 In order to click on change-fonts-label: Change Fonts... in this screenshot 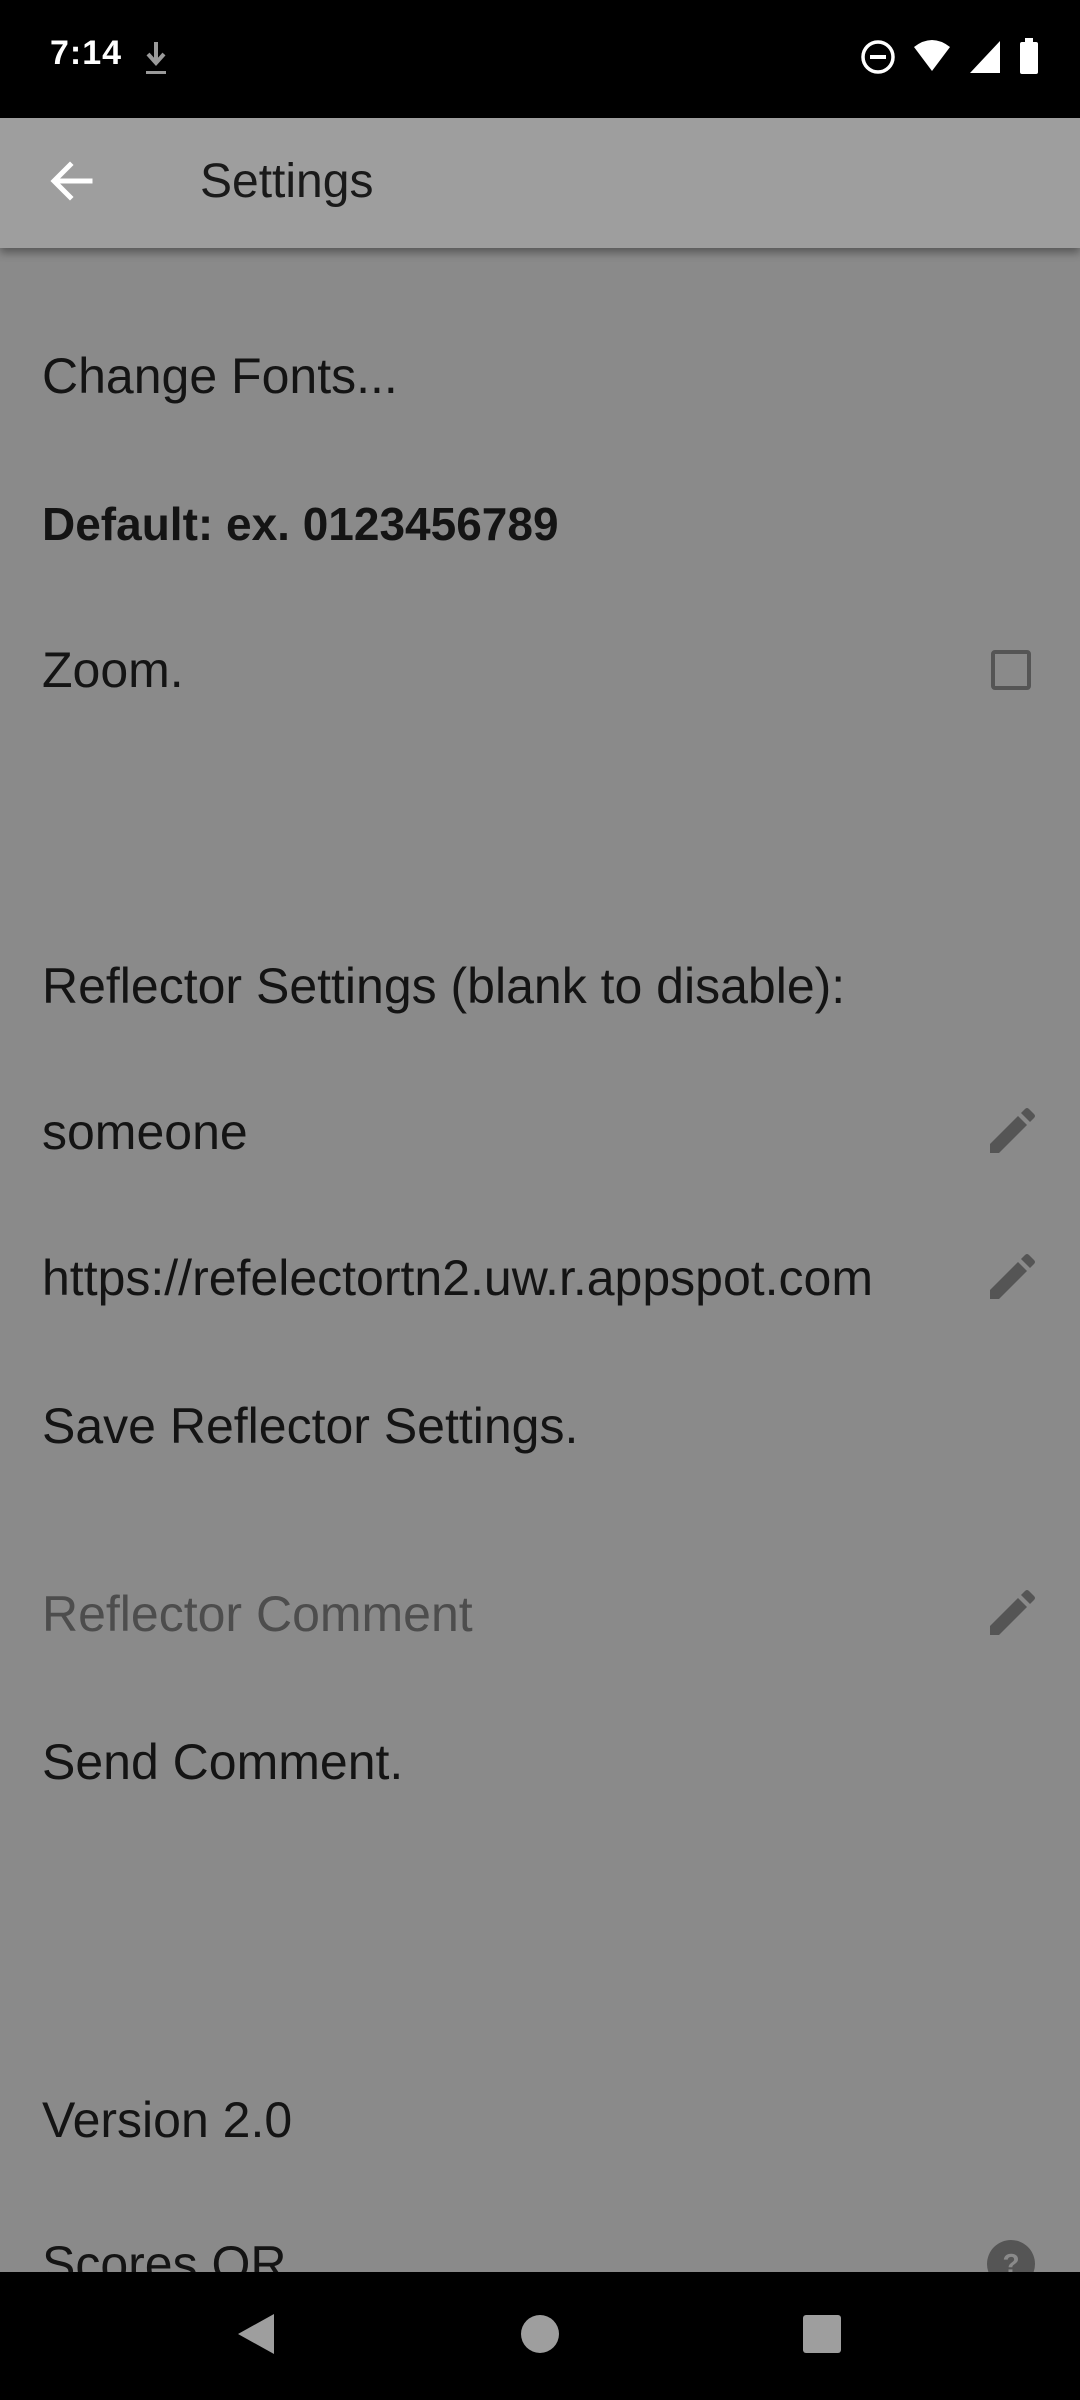, I will do `click(220, 376)`.